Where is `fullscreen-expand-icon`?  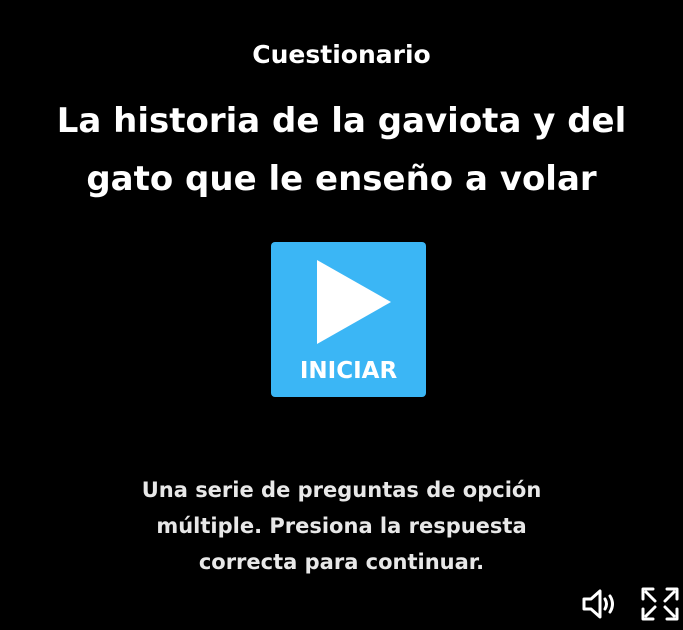
fullscreen-expand-icon is located at coordinates (660, 604).